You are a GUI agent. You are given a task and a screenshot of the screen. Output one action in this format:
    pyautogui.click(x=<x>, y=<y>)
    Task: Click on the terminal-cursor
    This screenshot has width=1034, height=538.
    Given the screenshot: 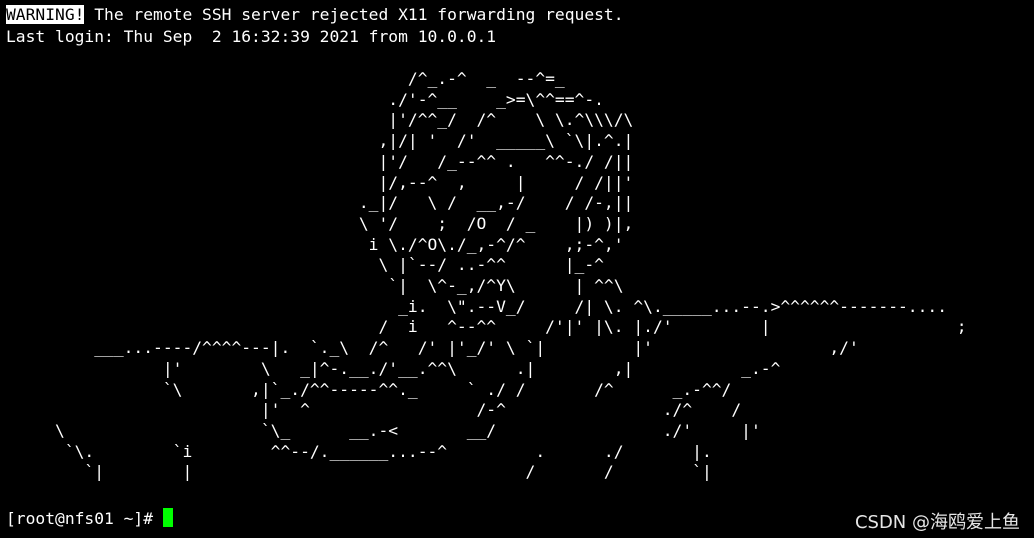 What is the action you would take?
    pyautogui.click(x=167, y=517)
    